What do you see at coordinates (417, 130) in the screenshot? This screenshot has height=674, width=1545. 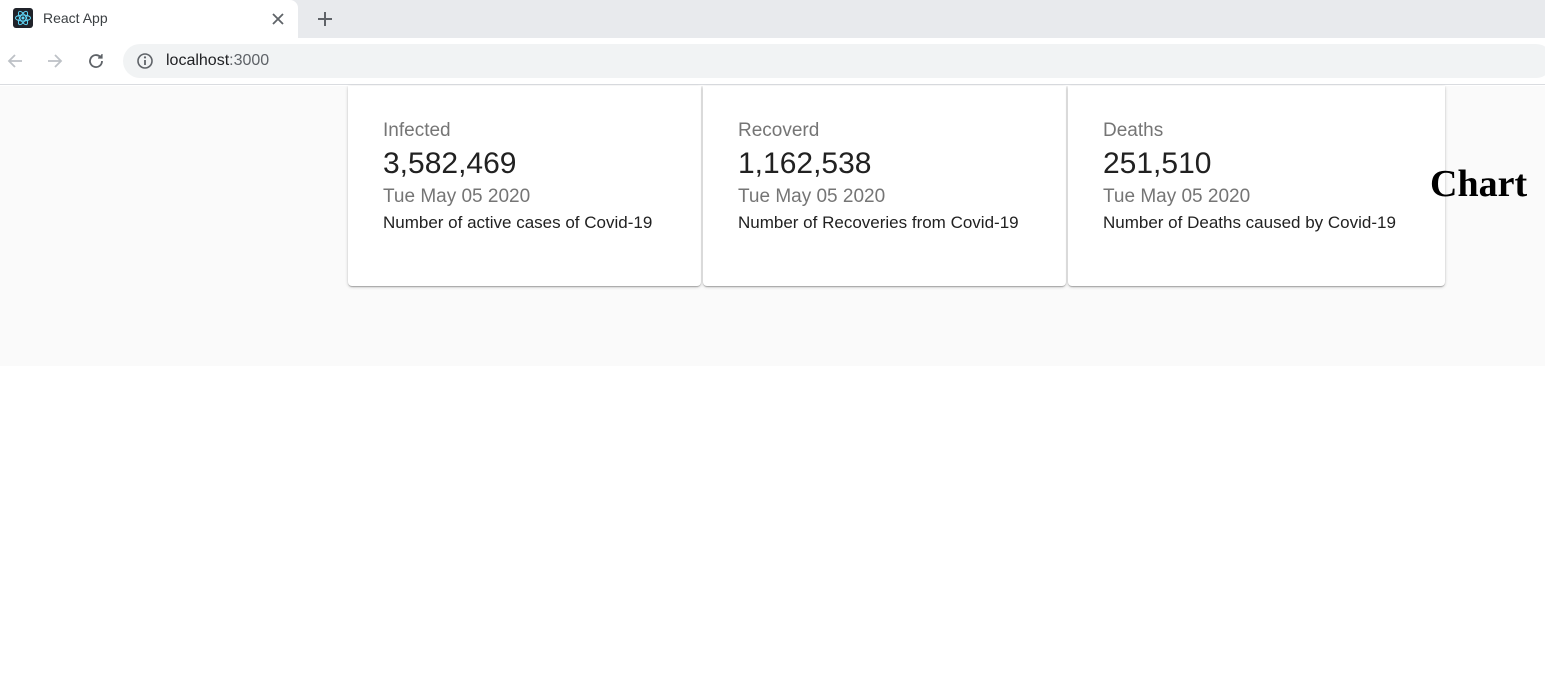 I see `card-label: Infected` at bounding box center [417, 130].